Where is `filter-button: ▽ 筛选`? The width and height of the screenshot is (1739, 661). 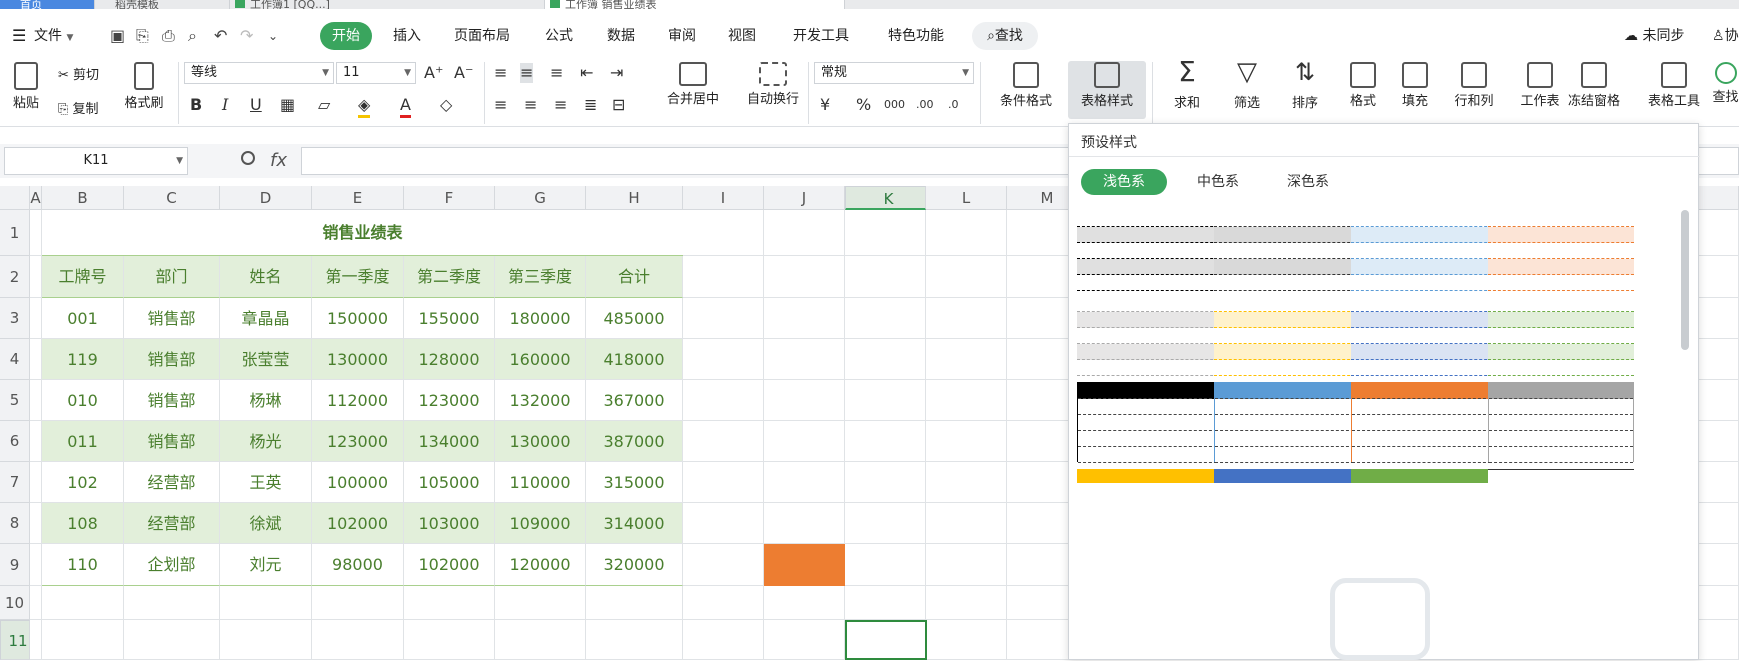
filter-button: ▽ 筛选 is located at coordinates (1247, 85).